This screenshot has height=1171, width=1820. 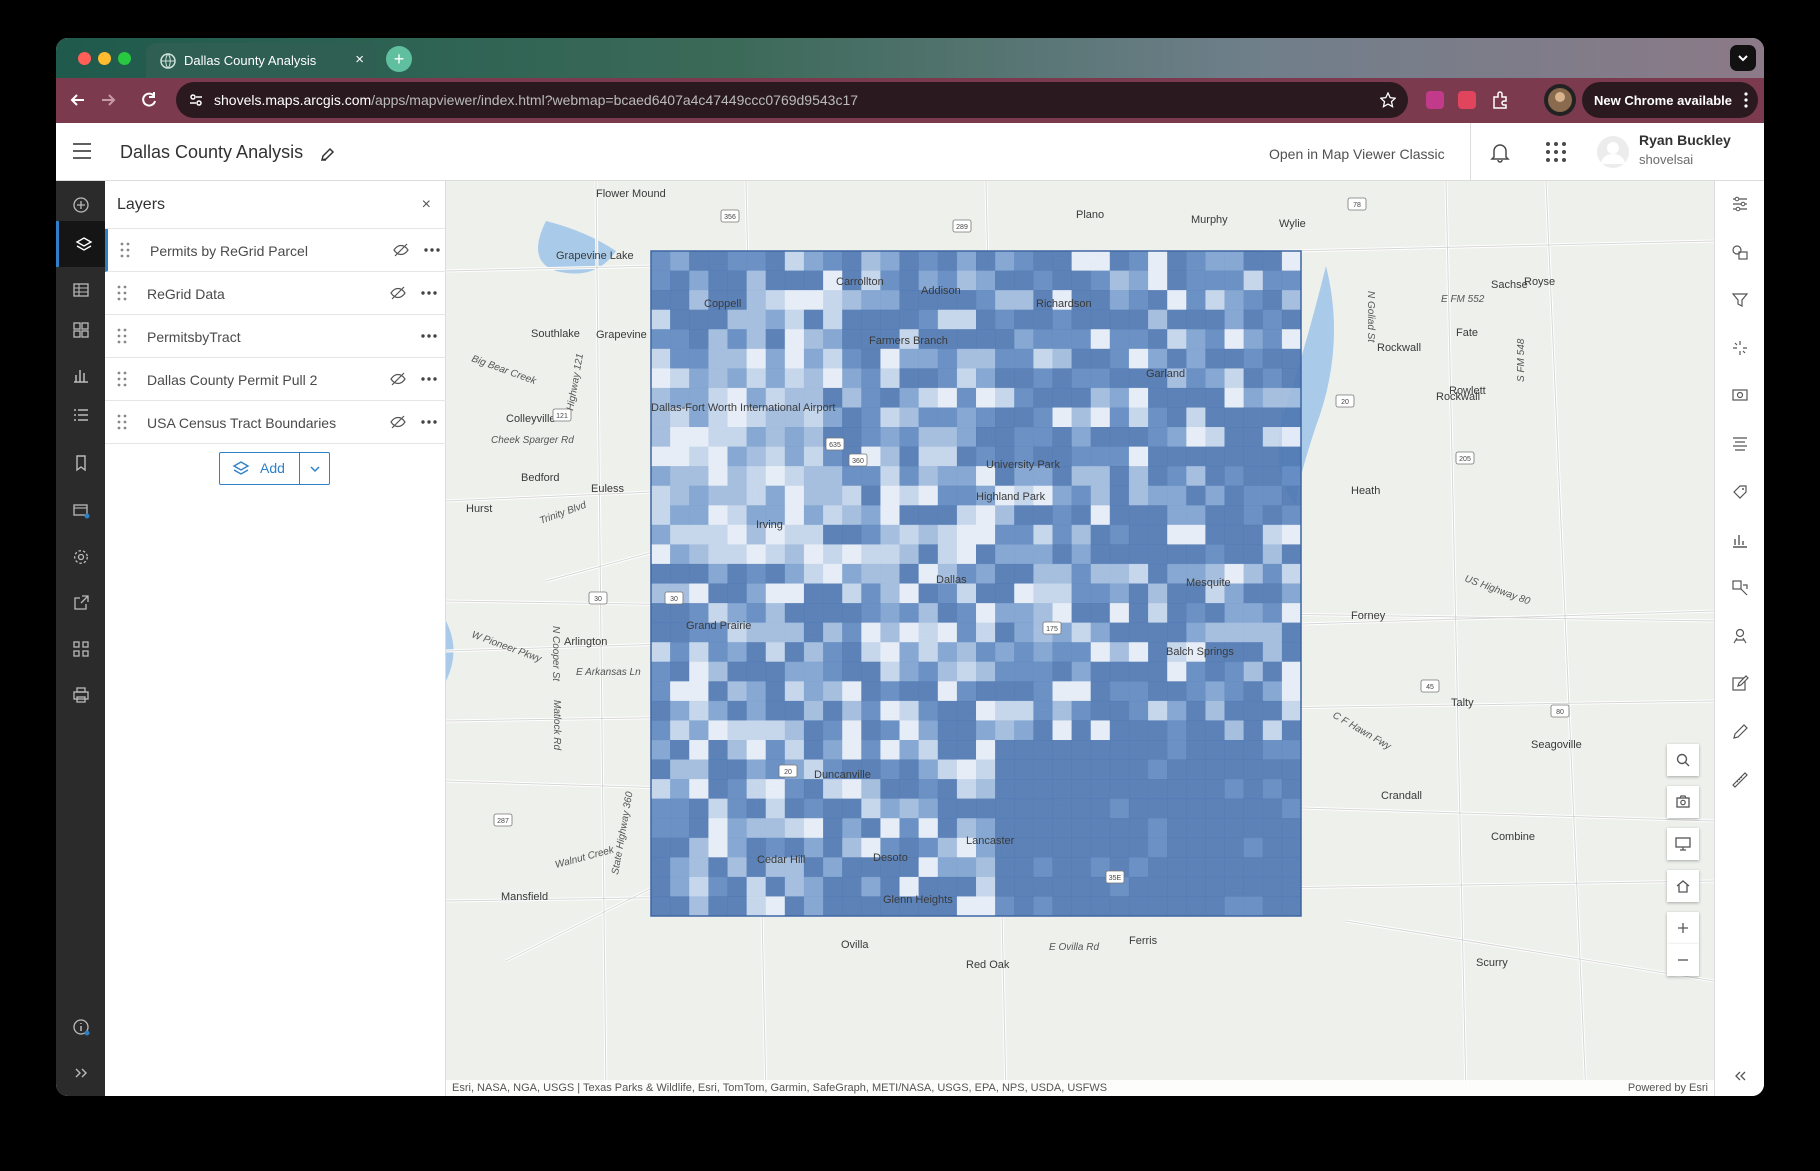 I want to click on browser-tab: Dallas County Analysis ×, so click(x=261, y=60).